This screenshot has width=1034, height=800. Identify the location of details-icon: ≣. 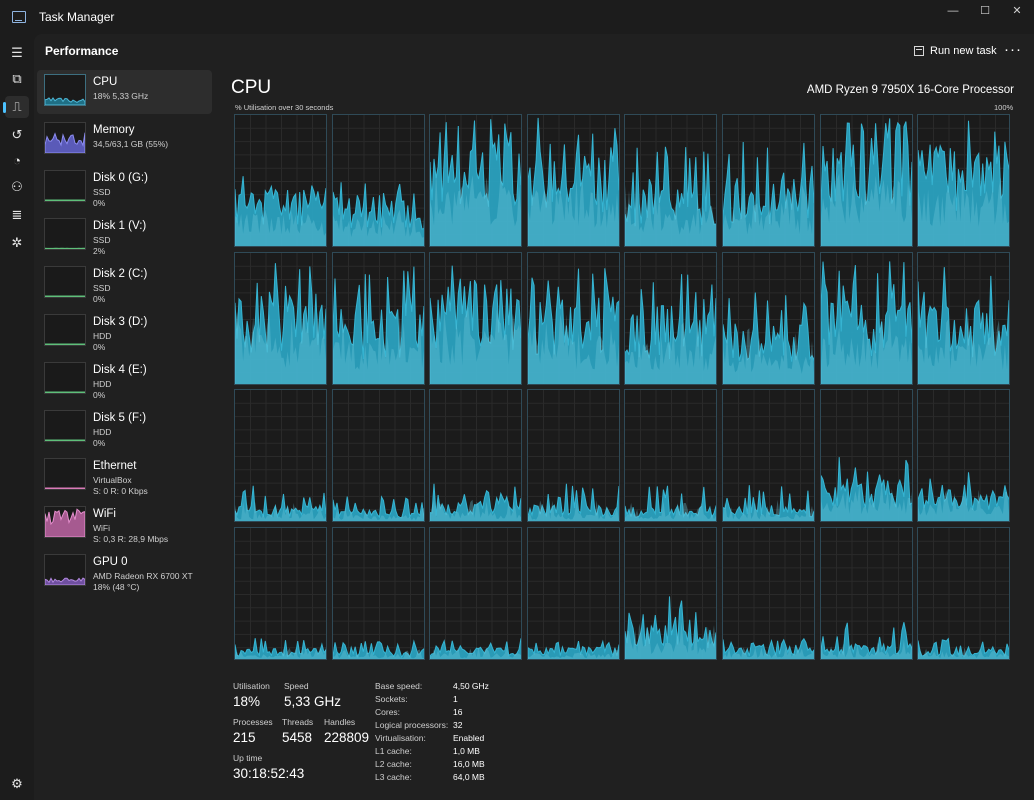
(17, 215).